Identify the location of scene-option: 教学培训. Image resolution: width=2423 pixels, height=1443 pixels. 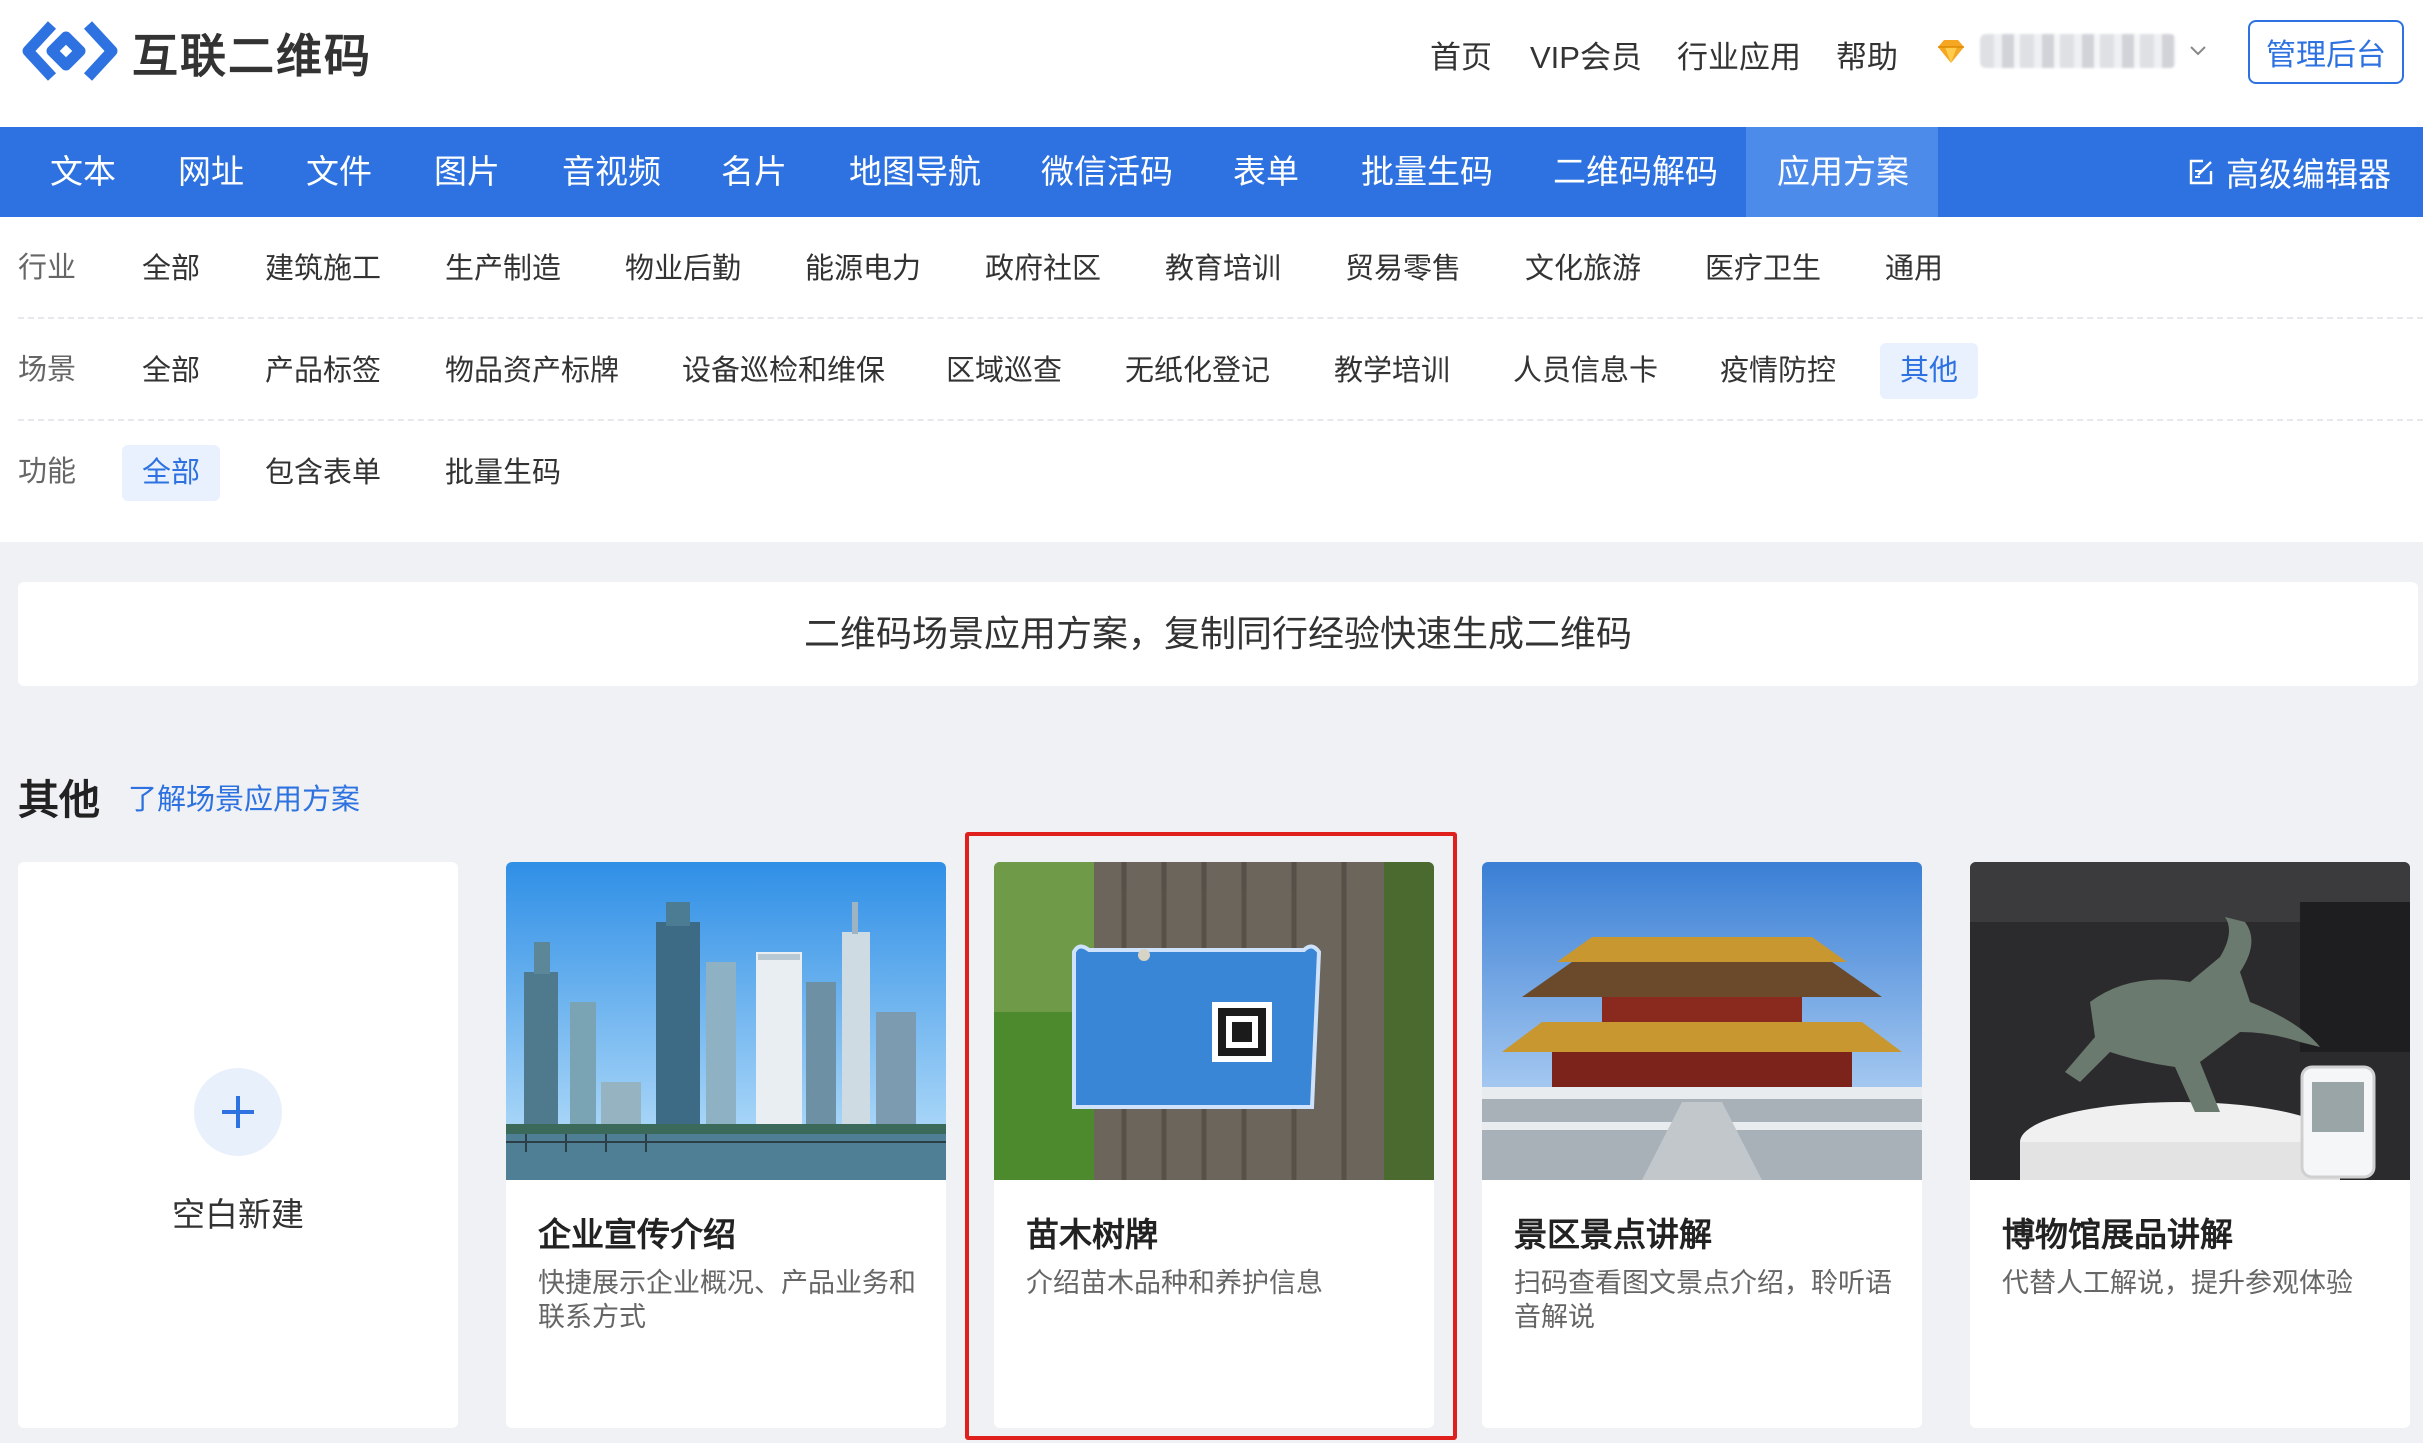
(1392, 371).